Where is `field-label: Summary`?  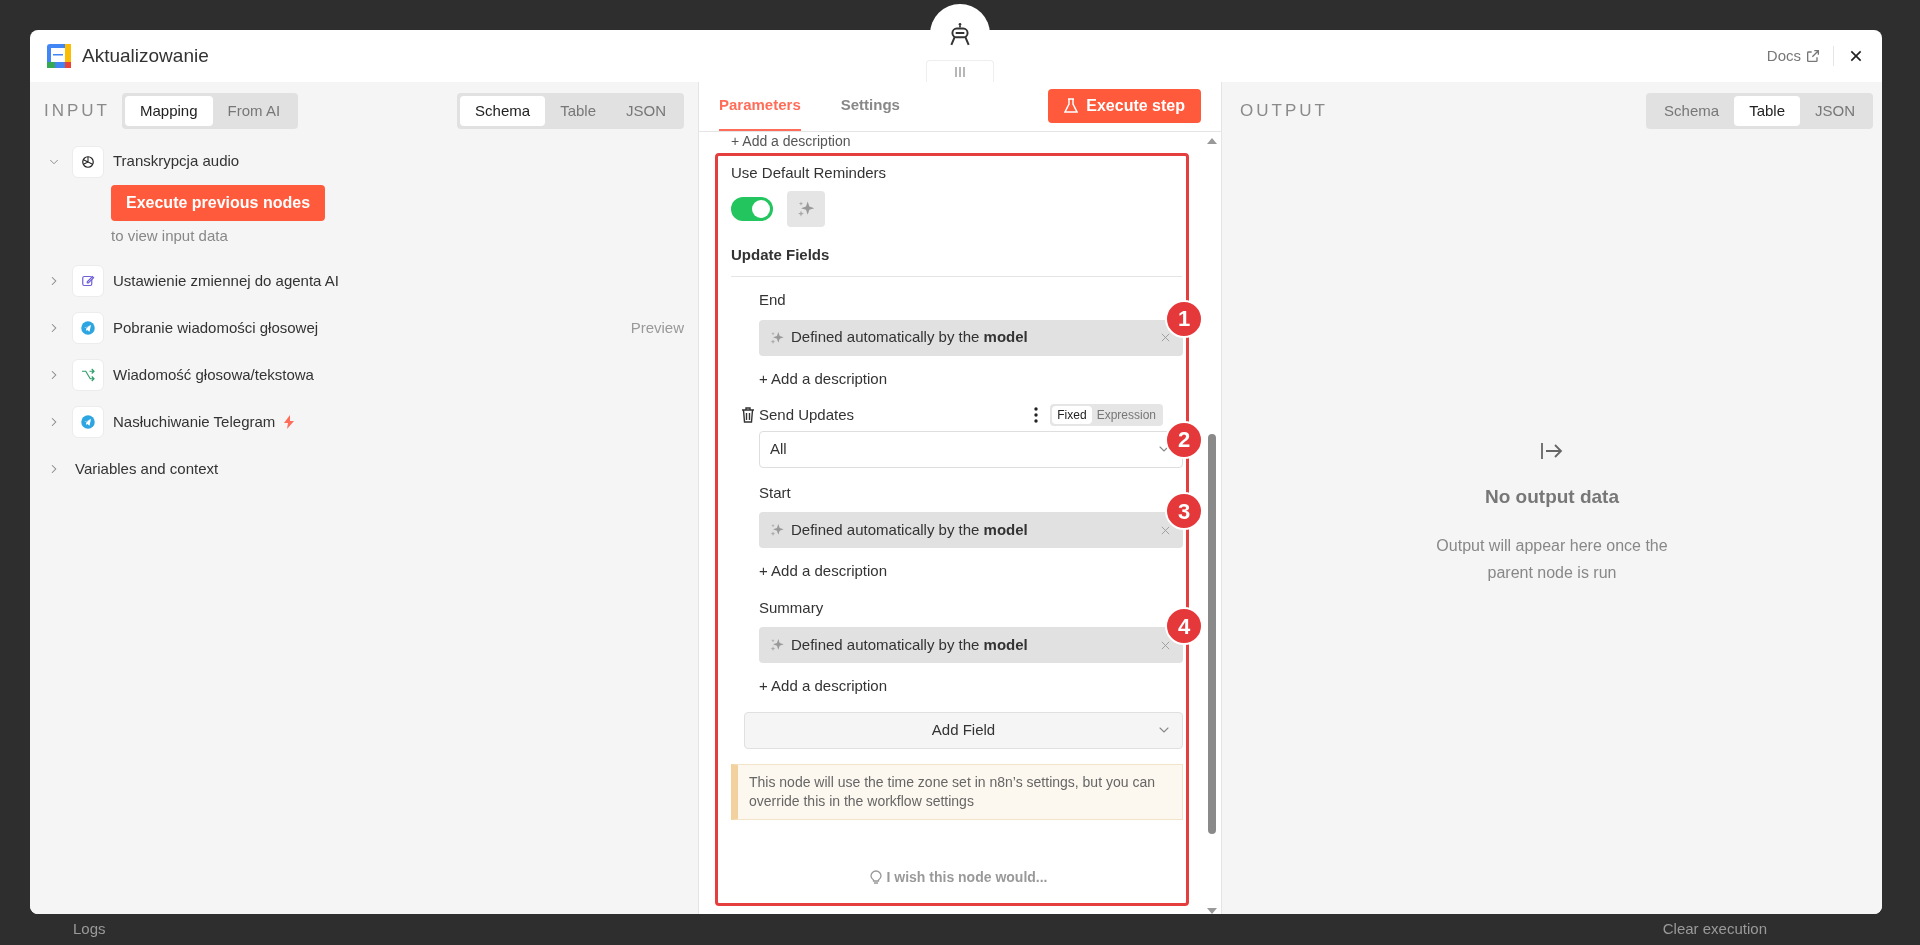 field-label: Summary is located at coordinates (791, 607).